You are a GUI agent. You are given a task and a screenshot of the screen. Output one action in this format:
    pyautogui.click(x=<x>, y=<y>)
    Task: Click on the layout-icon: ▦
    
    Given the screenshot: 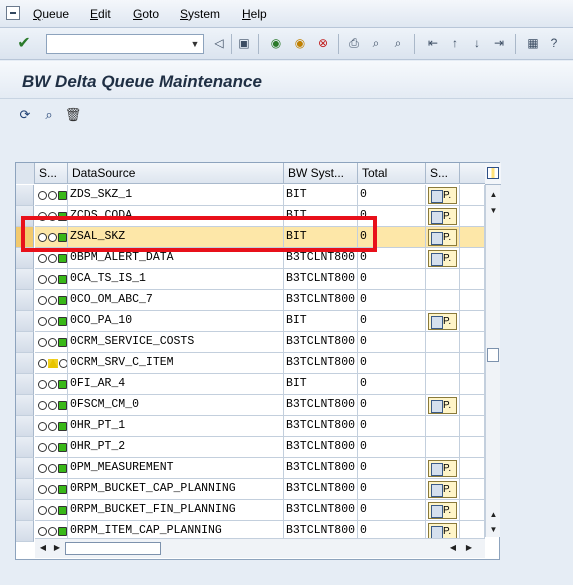 What is the action you would take?
    pyautogui.click(x=533, y=43)
    